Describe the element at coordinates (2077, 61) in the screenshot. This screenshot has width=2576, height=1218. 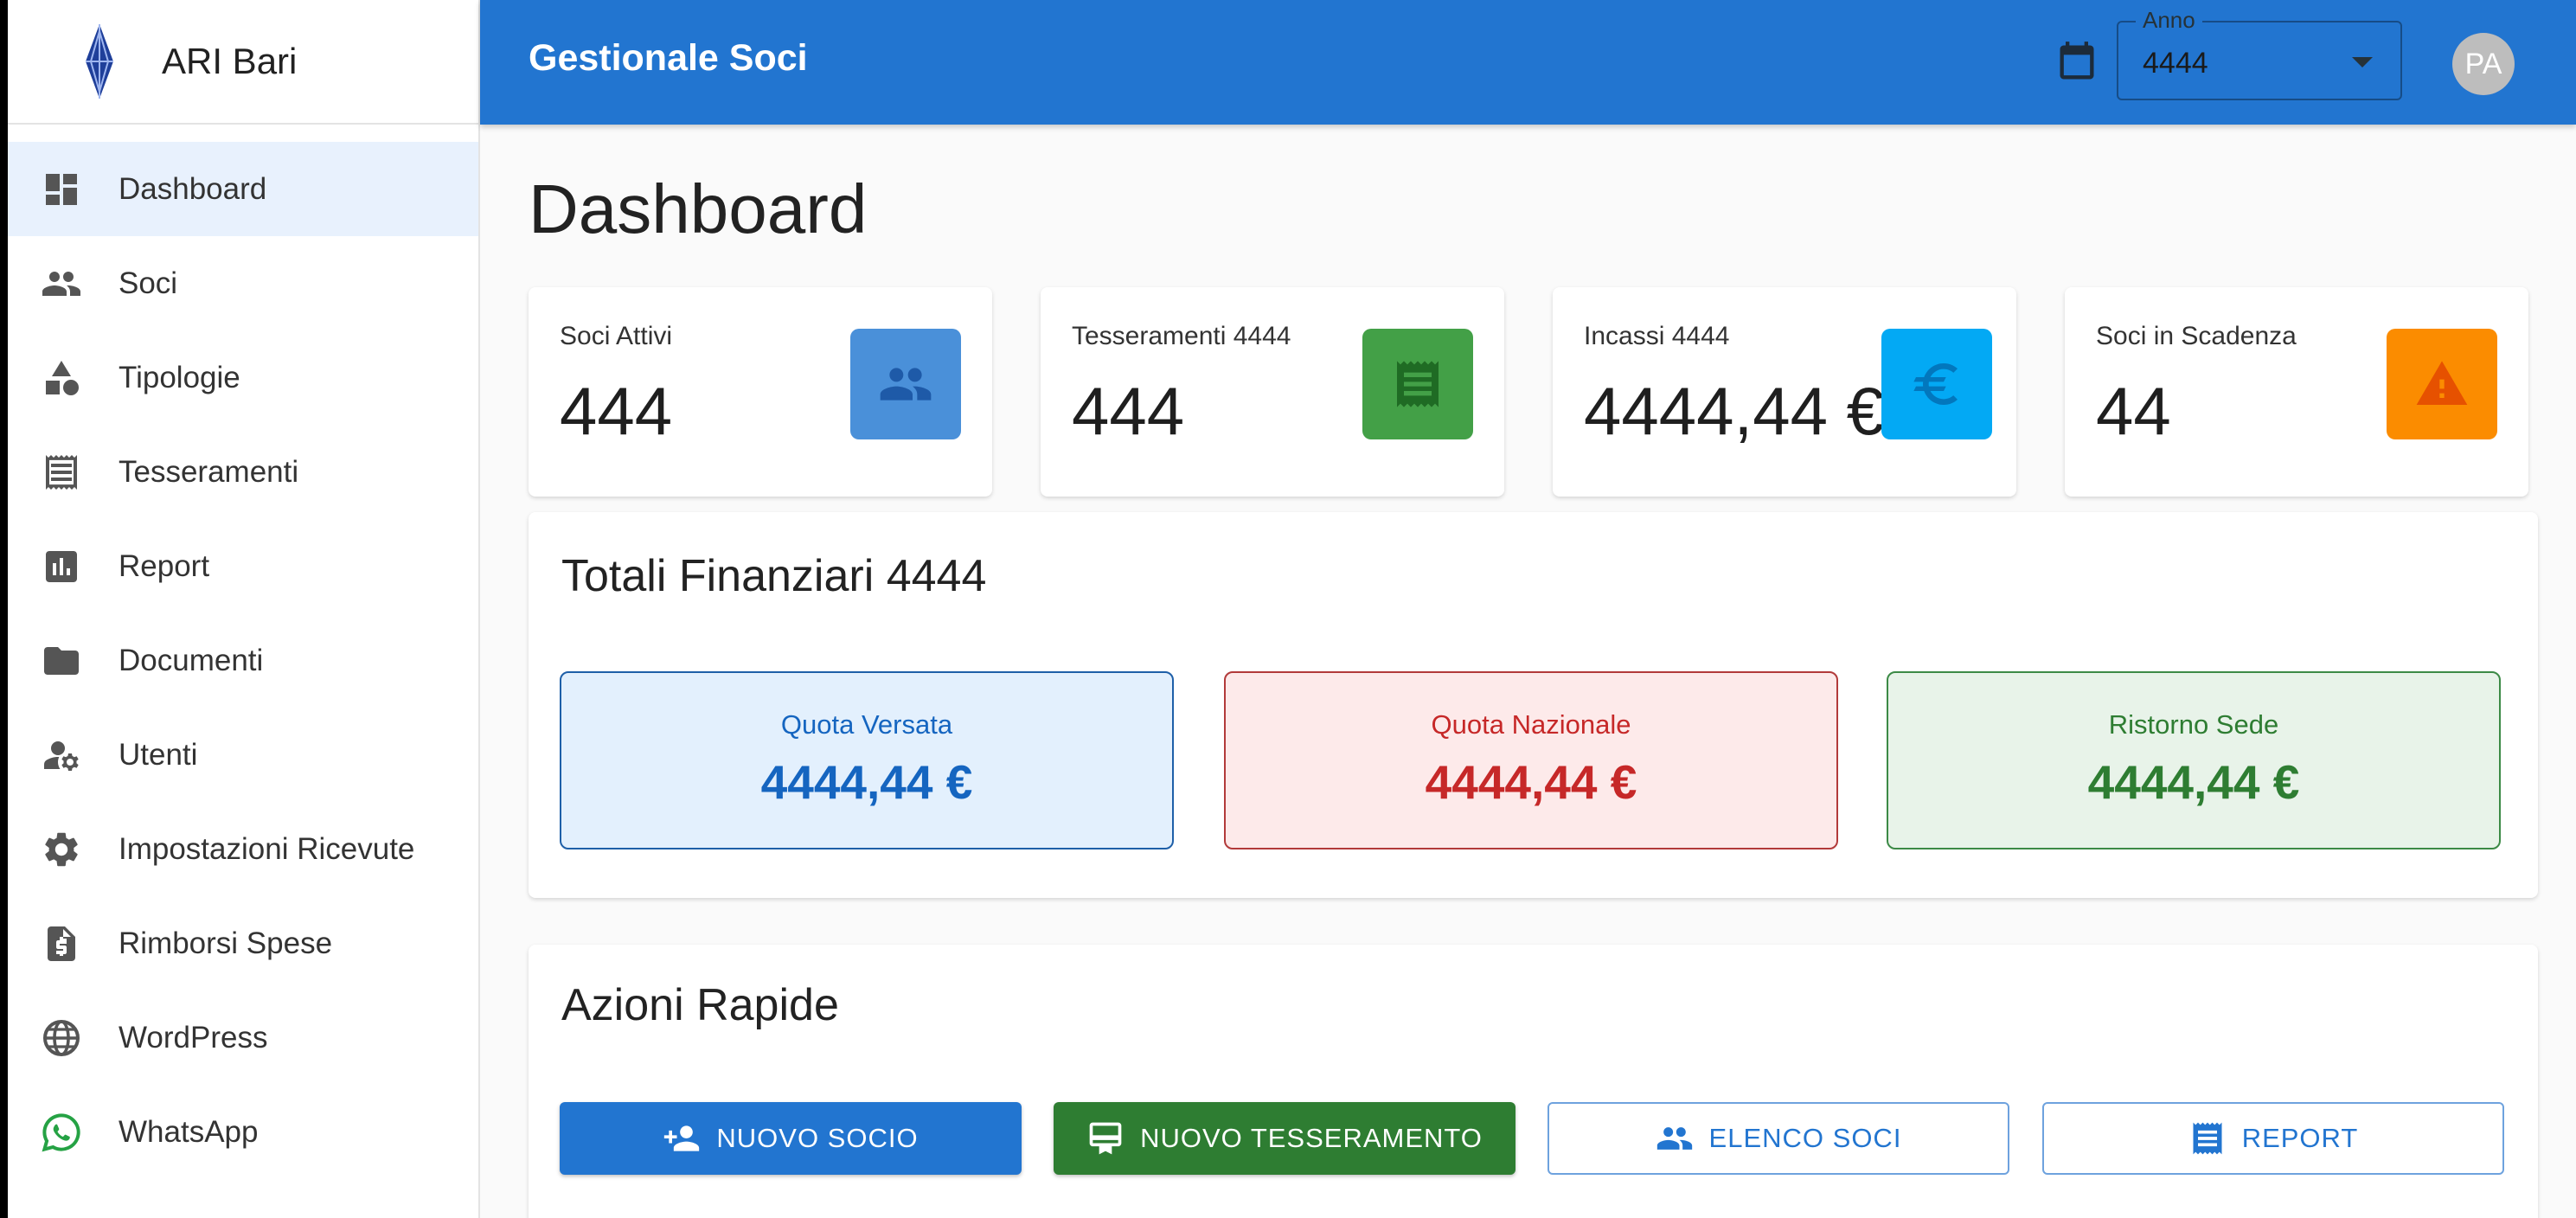
I see `calendar-icon` at that location.